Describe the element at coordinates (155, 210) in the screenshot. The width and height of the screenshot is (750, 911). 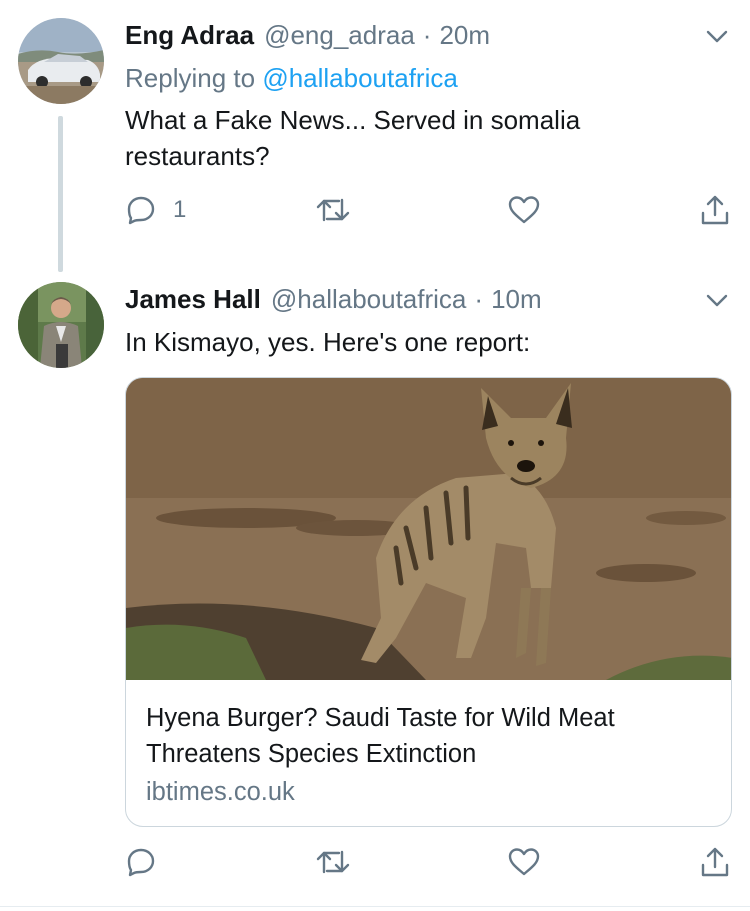
I see `reply-button: 1` at that location.